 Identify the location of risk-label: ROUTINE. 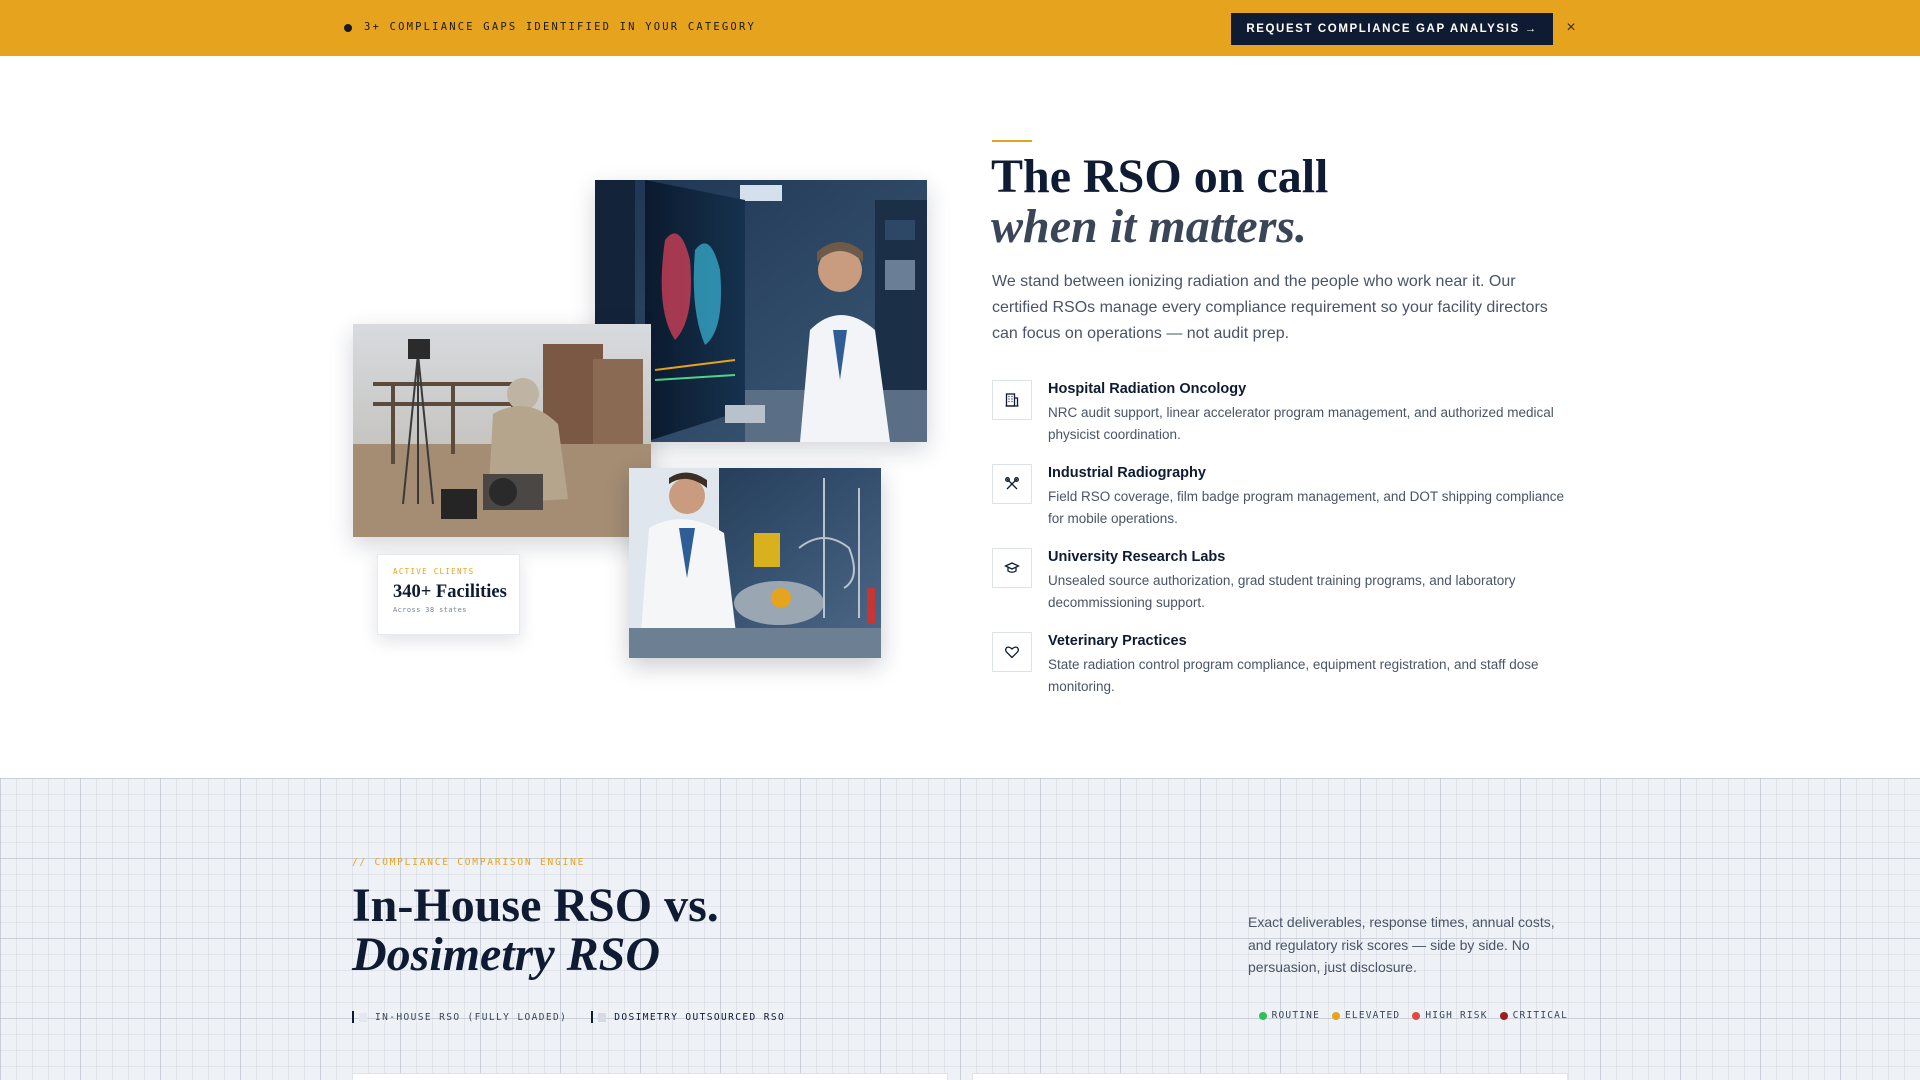
(1295, 1015).